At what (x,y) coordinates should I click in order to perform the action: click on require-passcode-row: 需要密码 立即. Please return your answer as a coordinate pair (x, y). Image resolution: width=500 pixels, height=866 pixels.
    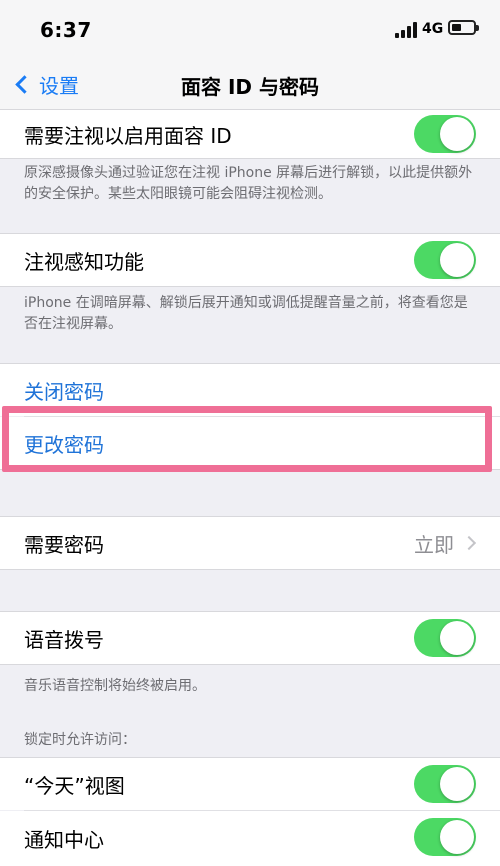
    Looking at the image, I should click on (250, 543).